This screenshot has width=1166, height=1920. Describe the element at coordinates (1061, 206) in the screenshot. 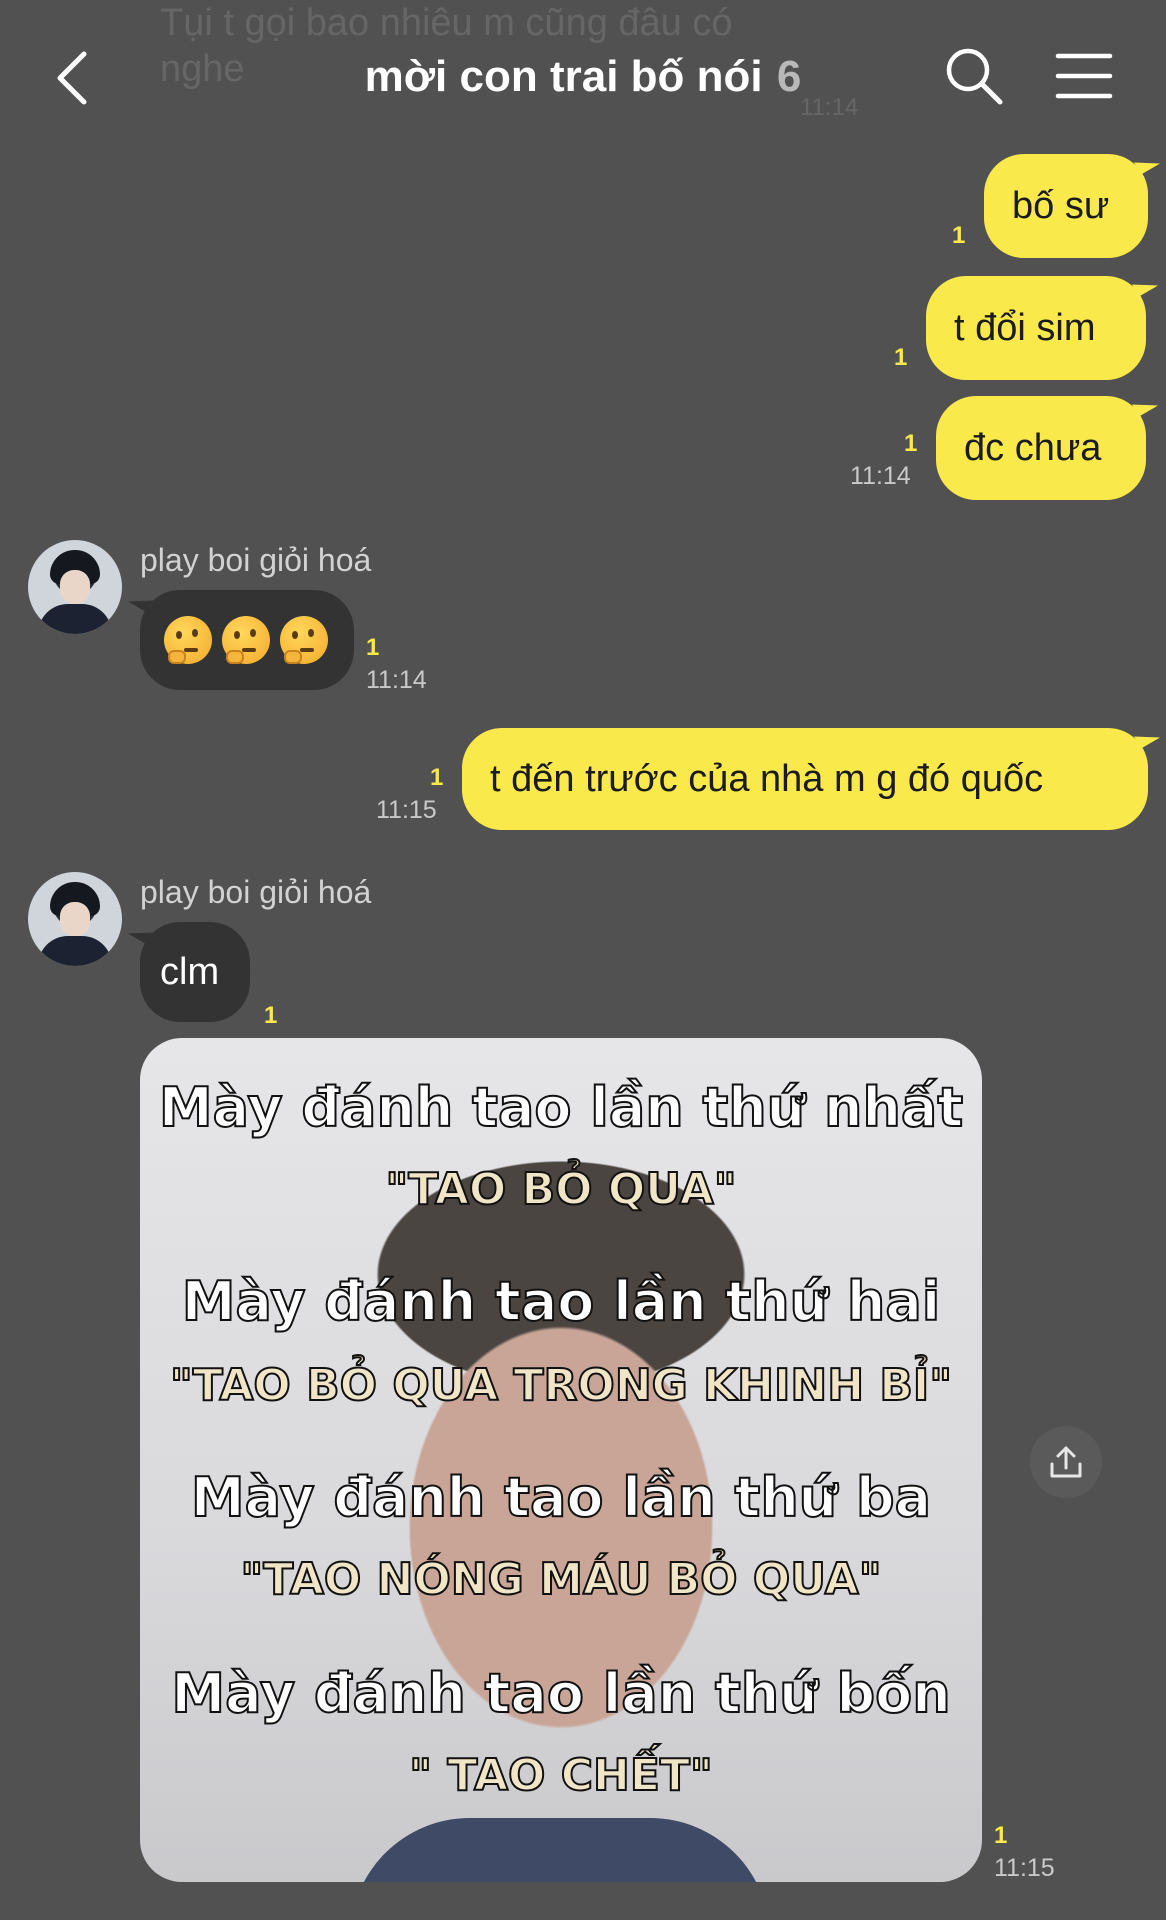

I see `message-text: bố sư` at that location.